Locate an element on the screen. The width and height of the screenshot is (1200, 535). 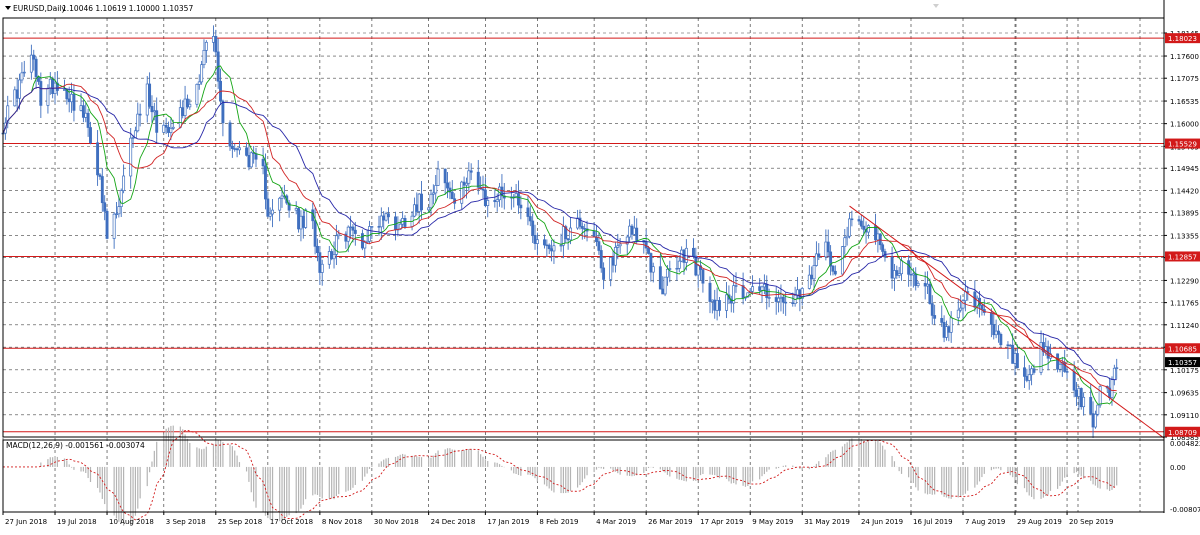
x-tick-label: 4 Mar 2019 is located at coordinates (616, 522).